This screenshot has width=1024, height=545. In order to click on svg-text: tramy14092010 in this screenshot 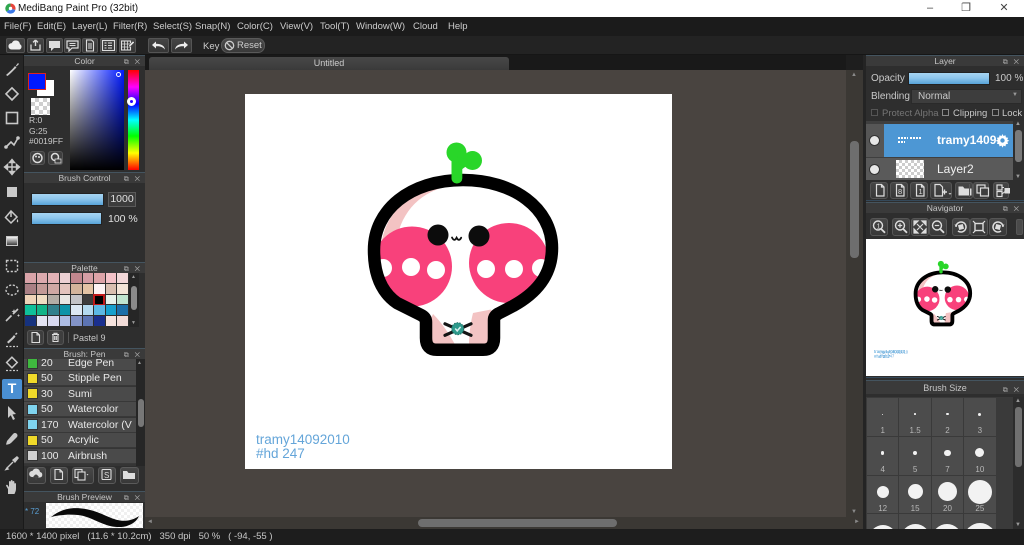, I will do `click(303, 439)`.